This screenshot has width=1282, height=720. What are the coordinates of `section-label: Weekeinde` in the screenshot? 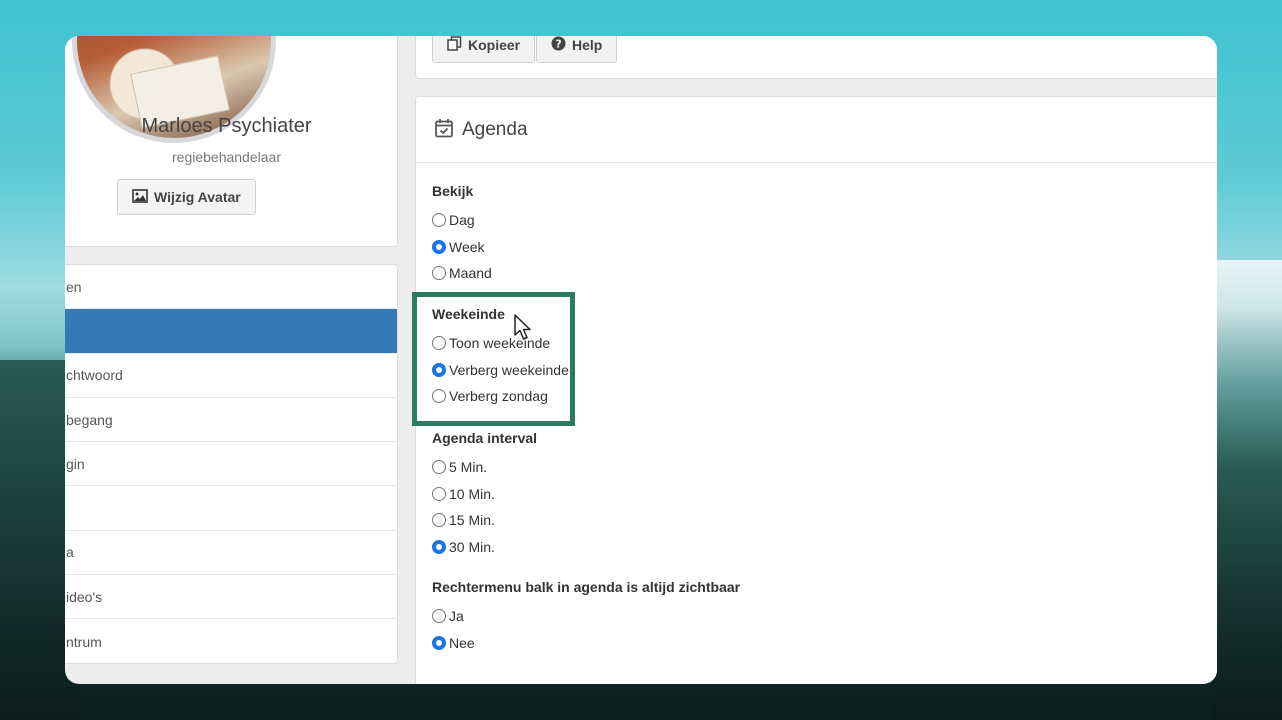 It's located at (468, 314).